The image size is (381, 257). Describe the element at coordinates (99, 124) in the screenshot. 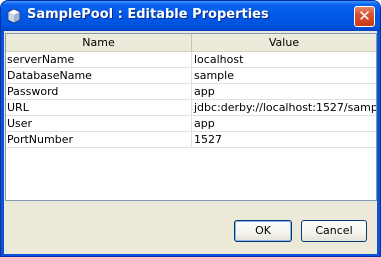

I see `property-name-cell: User` at that location.